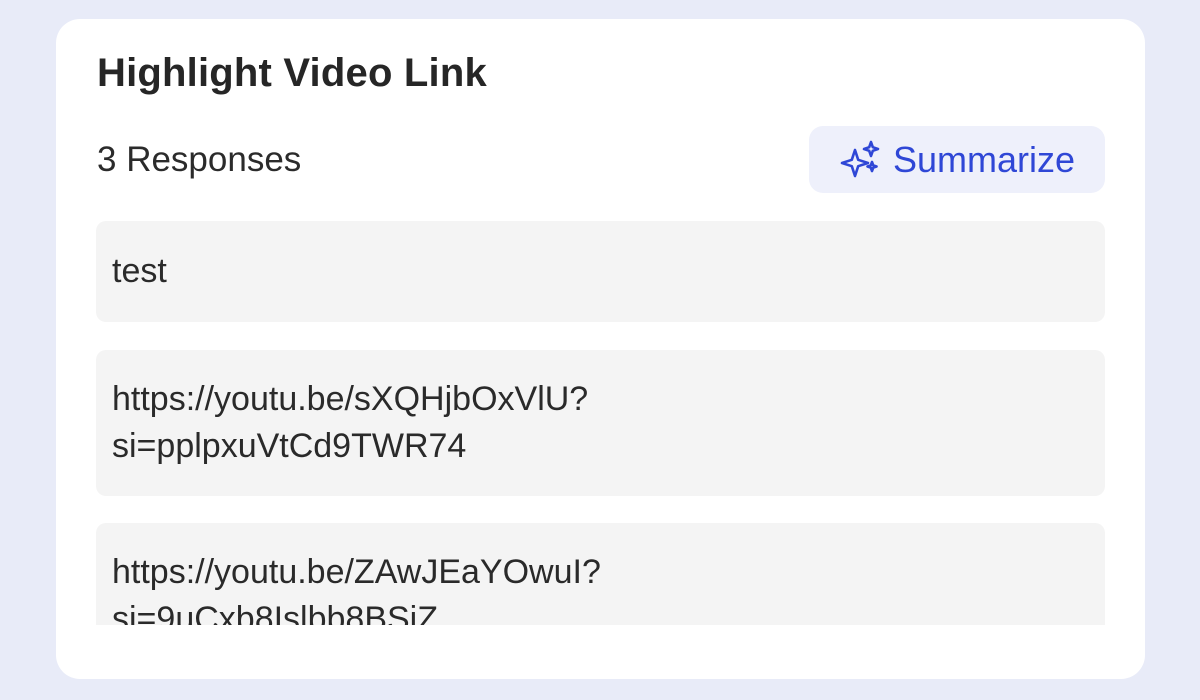 Image resolution: width=1200 pixels, height=700 pixels. Describe the element at coordinates (275, 612) in the screenshot. I see `response-text-continued: si=9uCxb8Islbb8BSiZ` at that location.